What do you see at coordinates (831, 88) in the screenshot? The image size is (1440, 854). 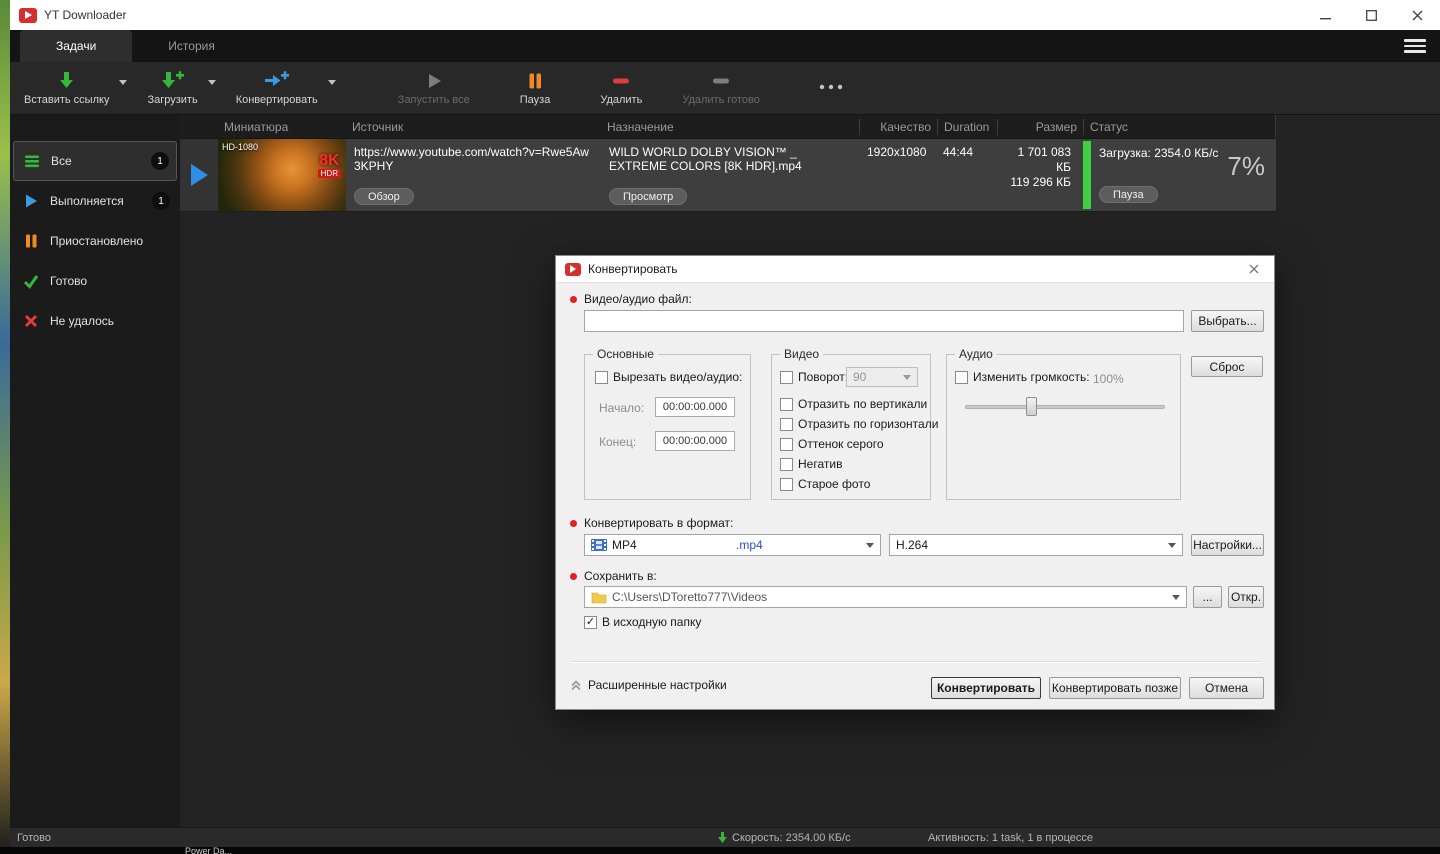 I see `more-button` at bounding box center [831, 88].